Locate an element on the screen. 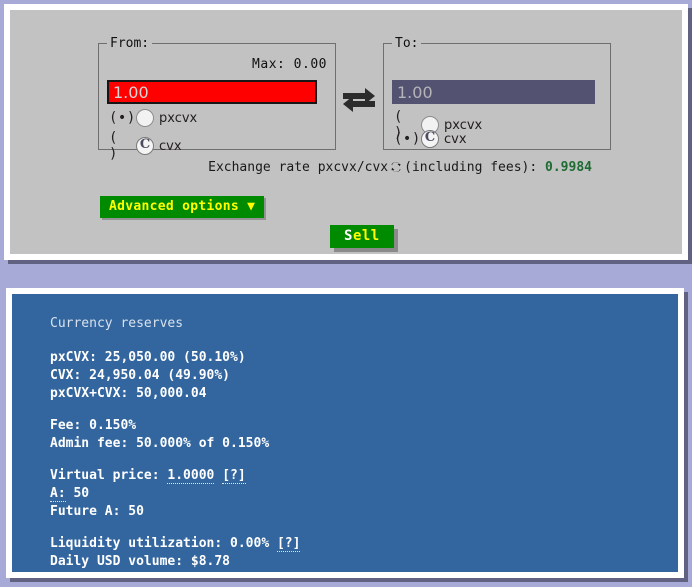 Image resolution: width=692 pixels, height=587 pixels. sell-button-first-char: S is located at coordinates (348, 236).